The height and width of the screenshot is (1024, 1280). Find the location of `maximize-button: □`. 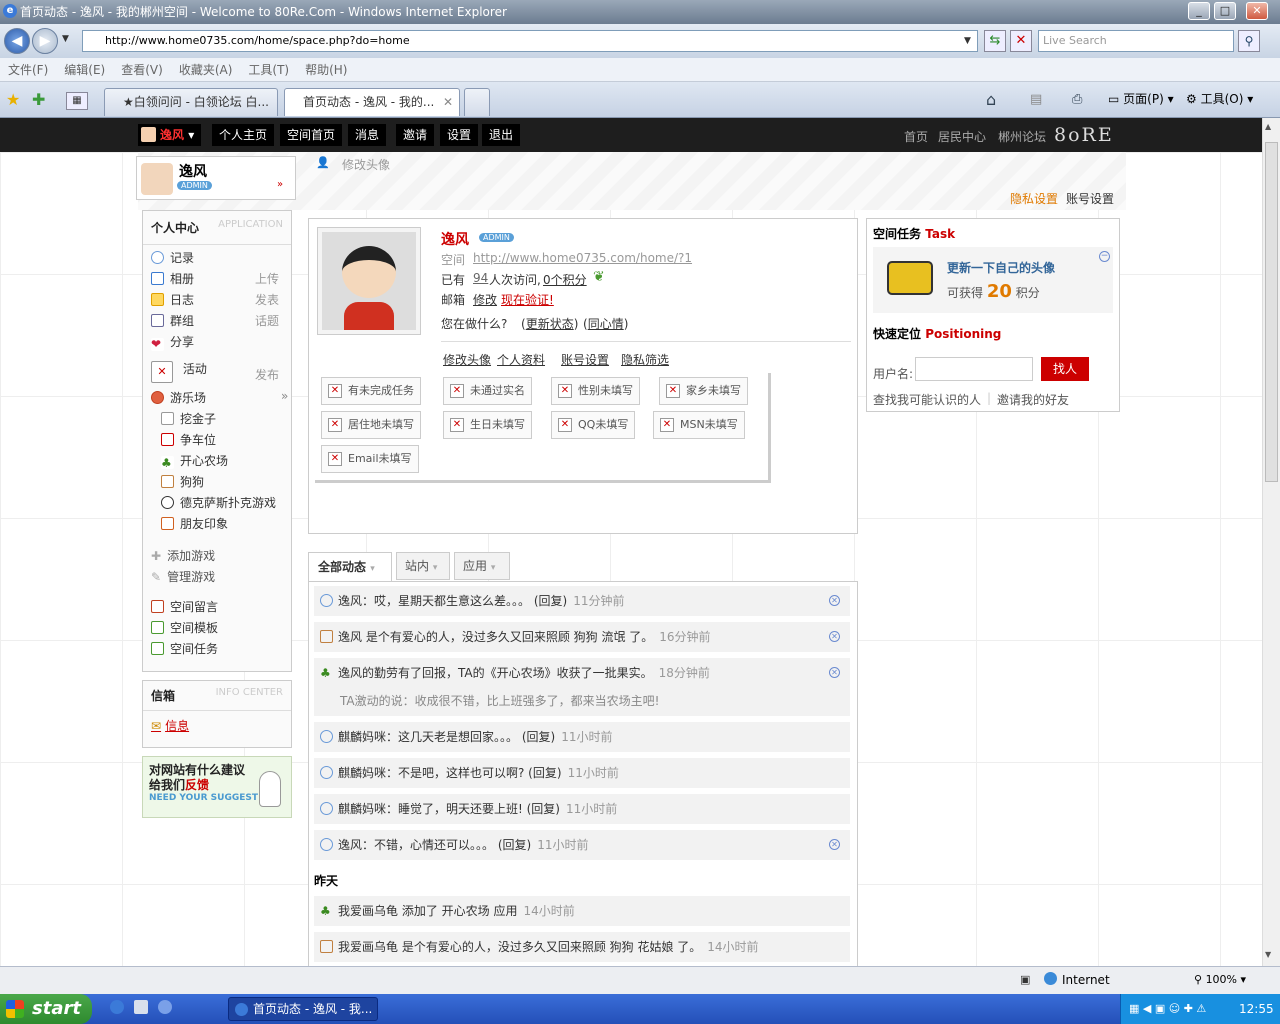

maximize-button: □ is located at coordinates (1225, 11).